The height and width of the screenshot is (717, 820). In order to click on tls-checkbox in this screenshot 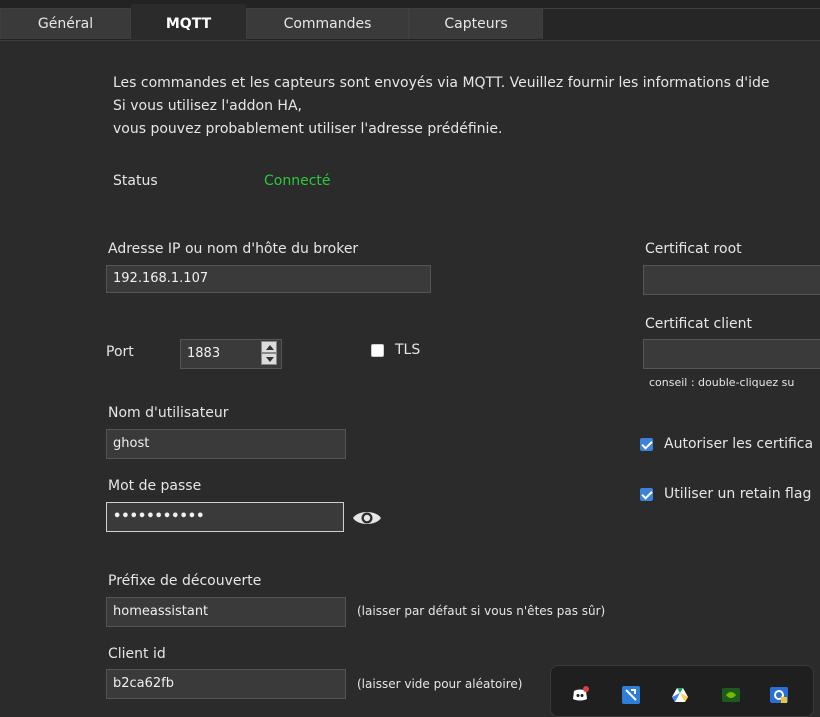, I will do `click(377, 350)`.